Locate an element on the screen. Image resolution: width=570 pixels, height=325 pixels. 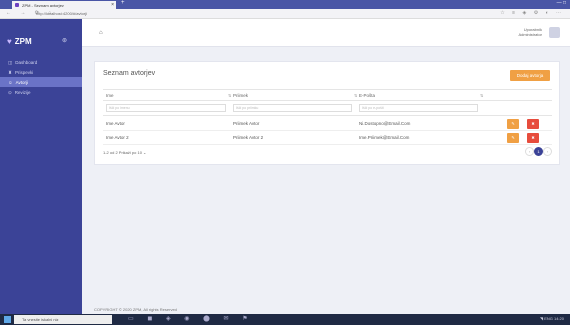
avatar is located at coordinates (554, 32).